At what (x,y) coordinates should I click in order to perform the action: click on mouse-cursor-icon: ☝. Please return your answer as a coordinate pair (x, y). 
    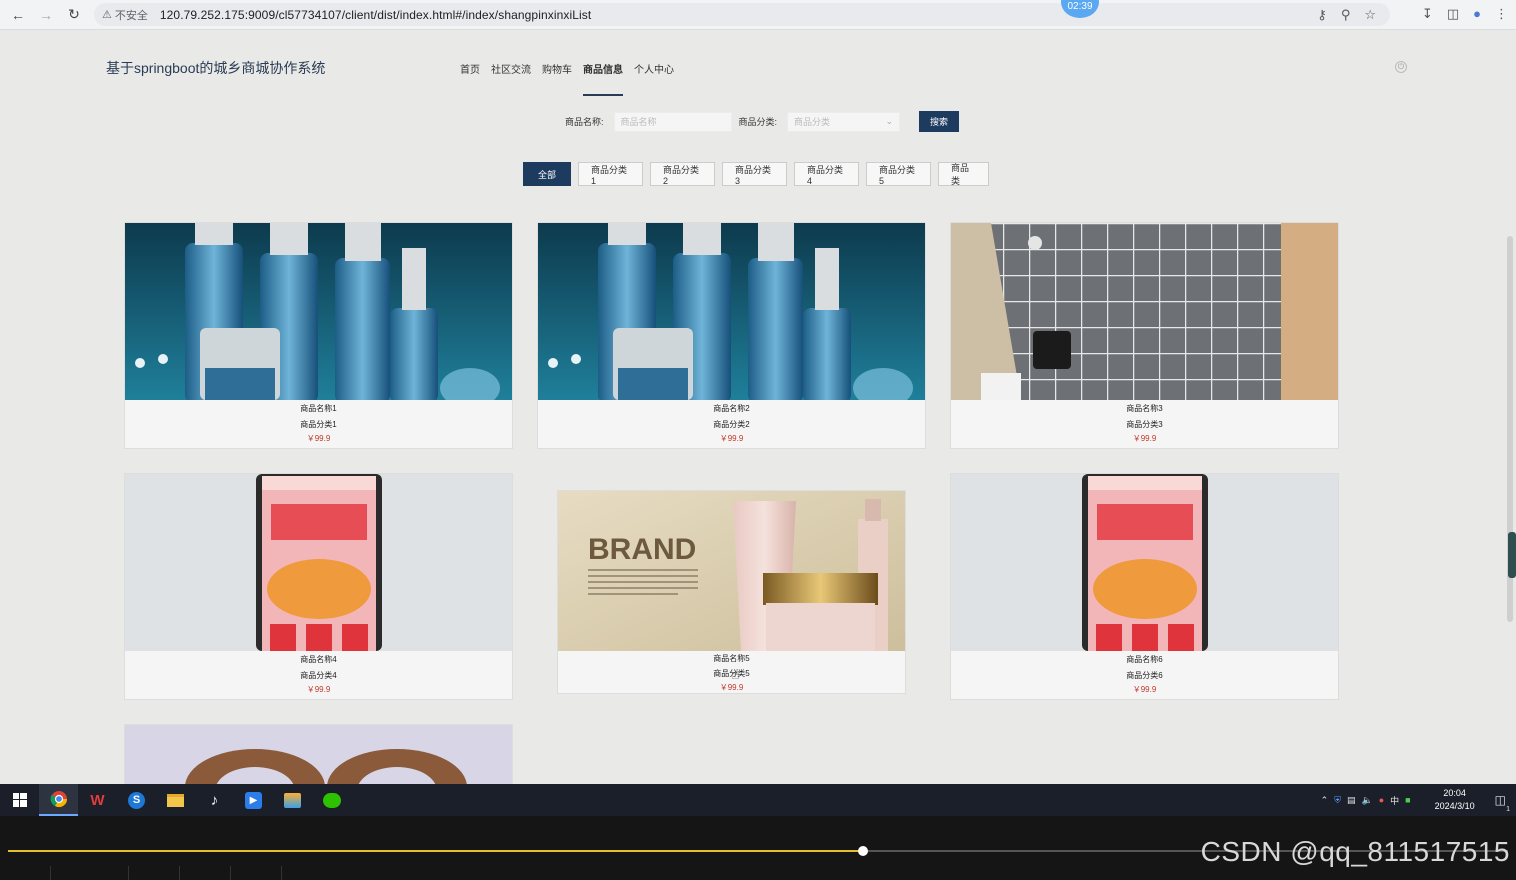
    Looking at the image, I should click on (735, 674).